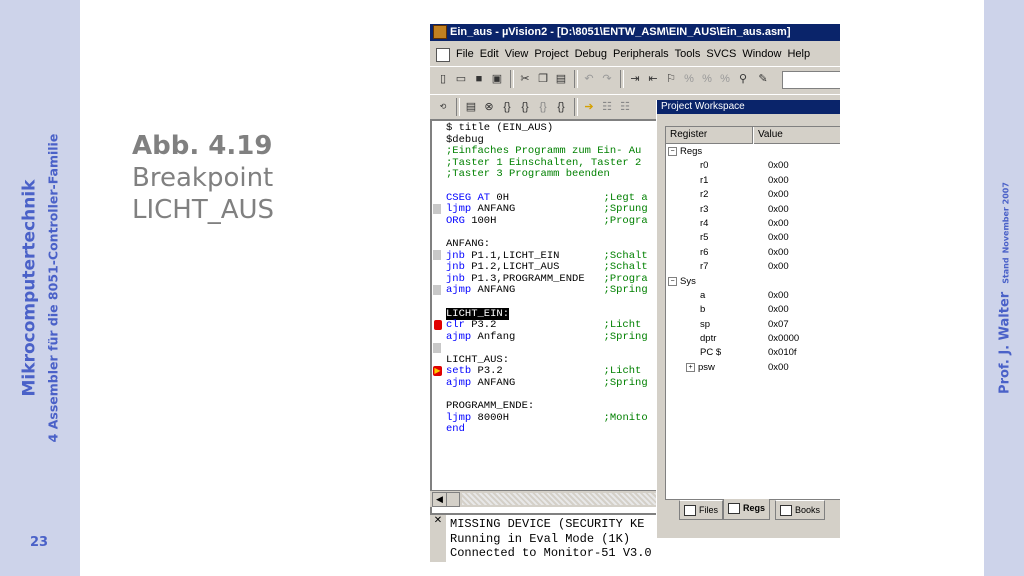 The image size is (1024, 576). Describe the element at coordinates (507, 107) in the screenshot. I see `step-into-icon: {}` at that location.